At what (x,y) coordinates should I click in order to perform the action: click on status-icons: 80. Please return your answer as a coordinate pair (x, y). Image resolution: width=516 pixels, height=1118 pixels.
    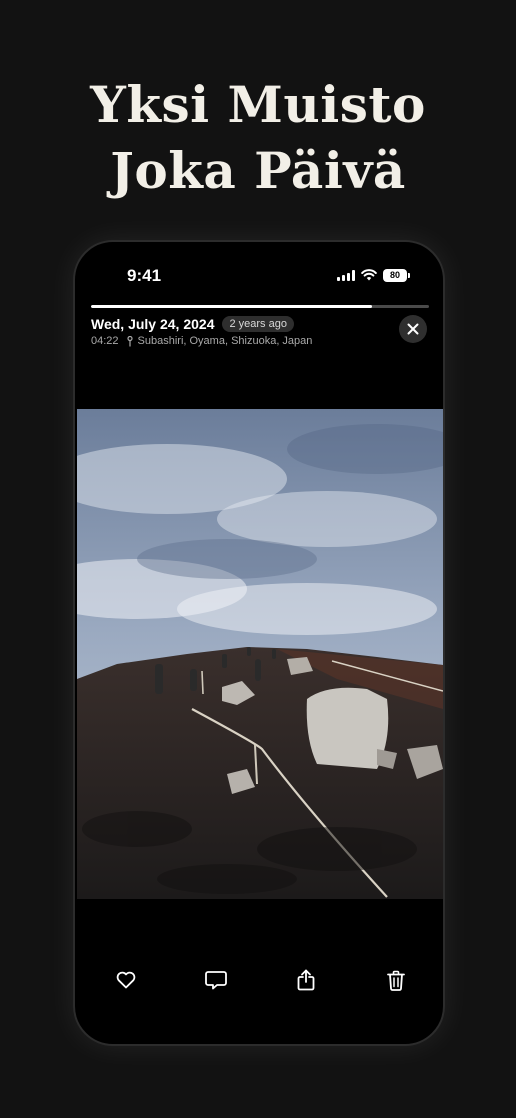
    Looking at the image, I should click on (373, 275).